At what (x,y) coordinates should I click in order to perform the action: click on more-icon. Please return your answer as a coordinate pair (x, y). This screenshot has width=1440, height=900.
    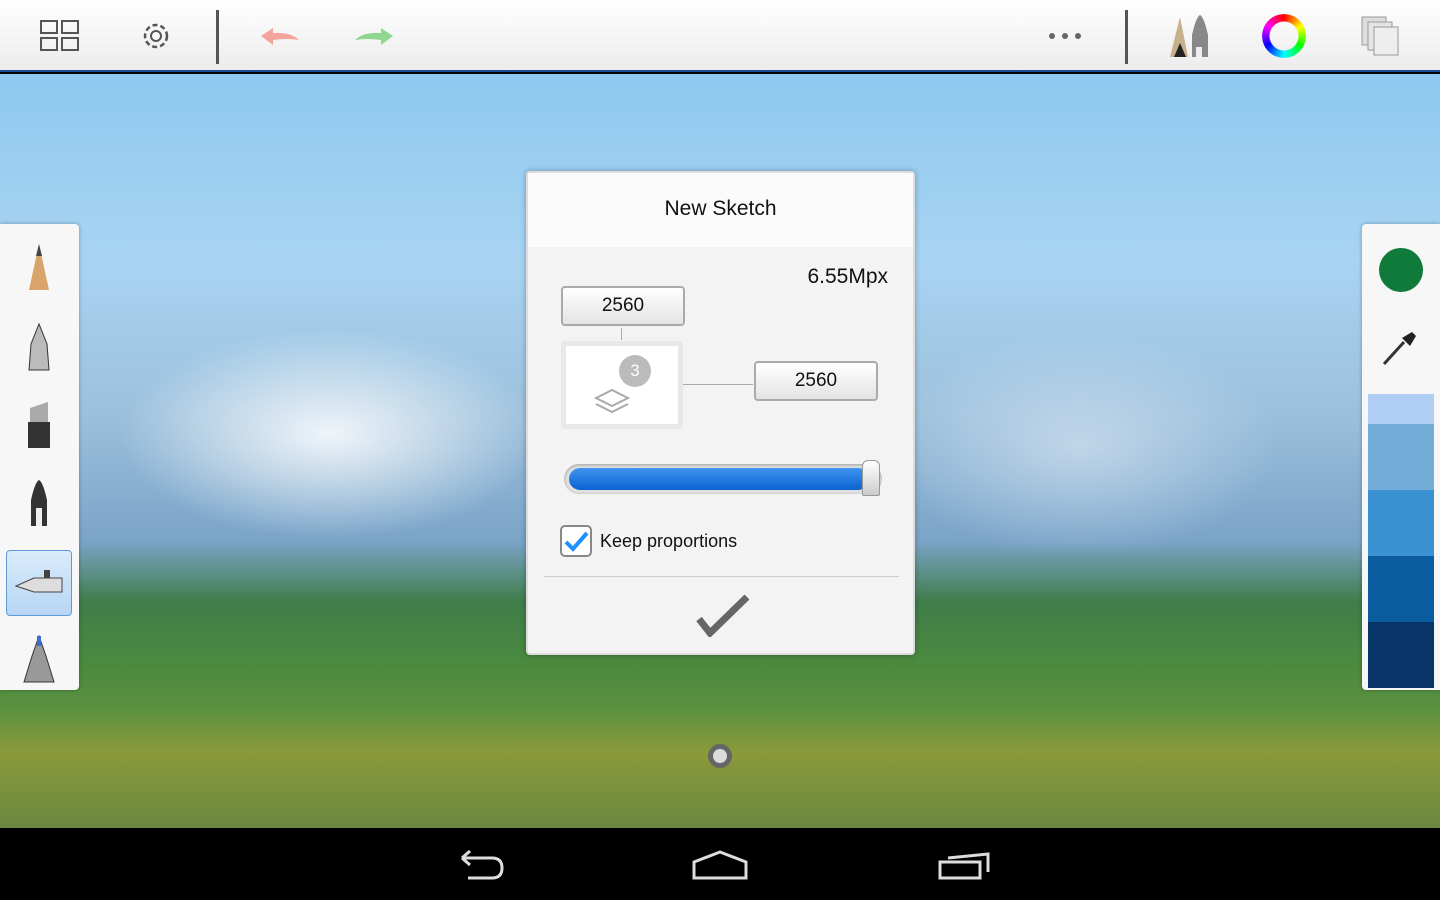
    Looking at the image, I should click on (1065, 36).